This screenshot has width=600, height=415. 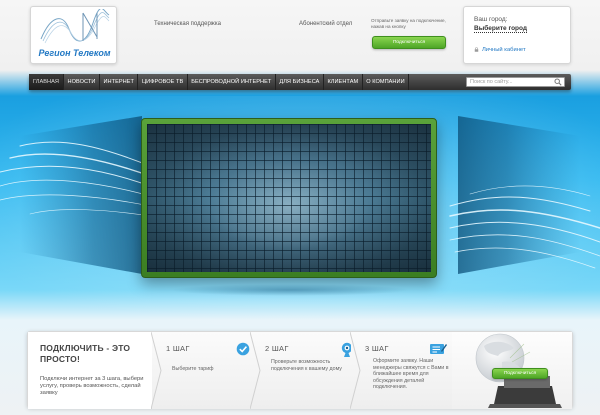 I want to click on support-link: Техническая поддержка, so click(x=187, y=24).